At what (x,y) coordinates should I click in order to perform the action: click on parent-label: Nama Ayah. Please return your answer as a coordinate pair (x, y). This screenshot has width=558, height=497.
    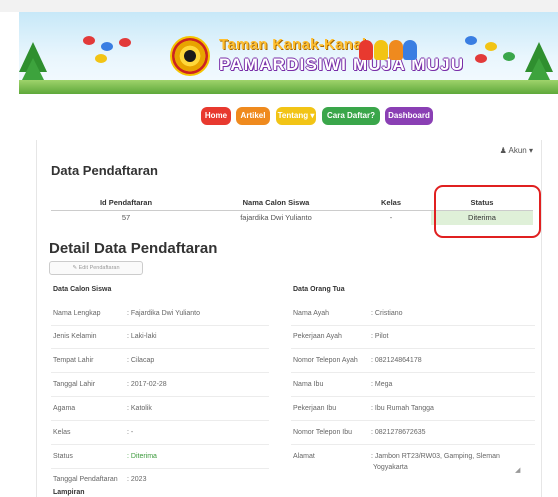
    Looking at the image, I should click on (311, 313).